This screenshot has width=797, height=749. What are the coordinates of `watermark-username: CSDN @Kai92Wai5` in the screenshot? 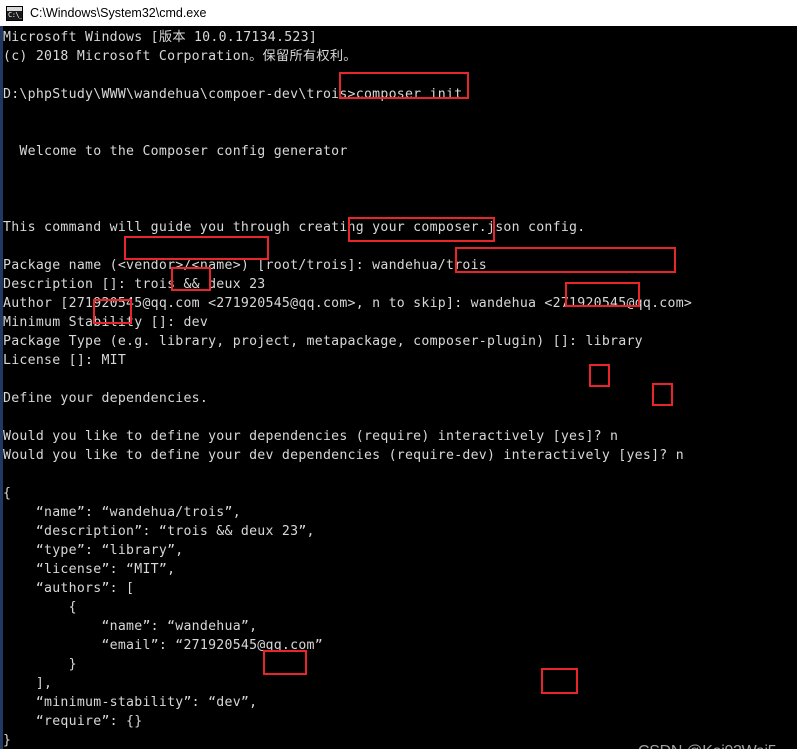 It's located at (707, 746).